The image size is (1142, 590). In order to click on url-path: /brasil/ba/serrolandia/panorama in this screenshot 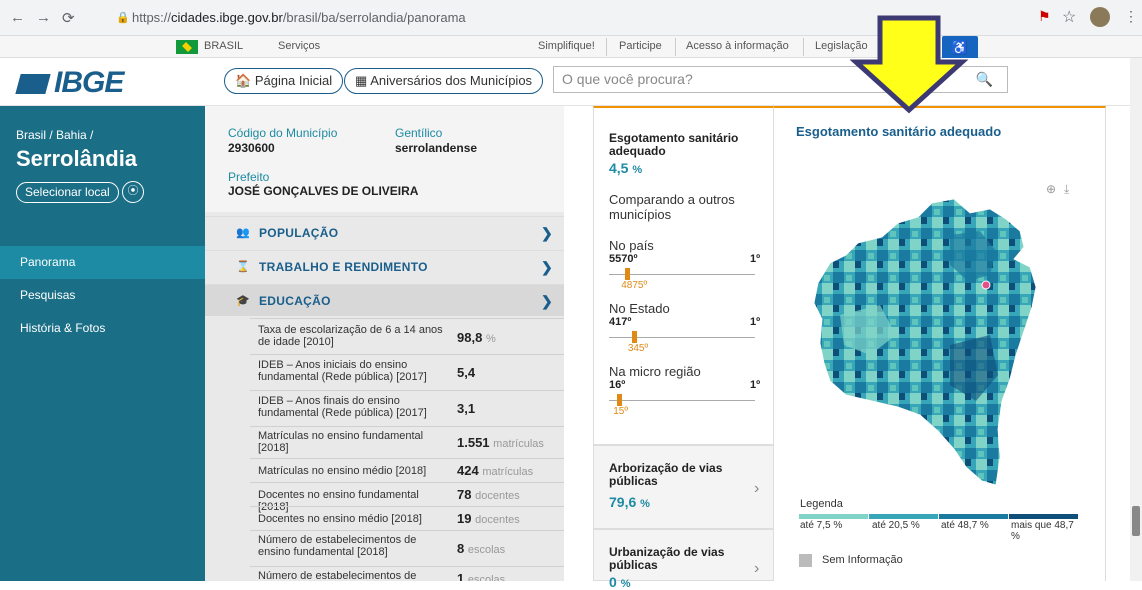, I will do `click(374, 17)`.